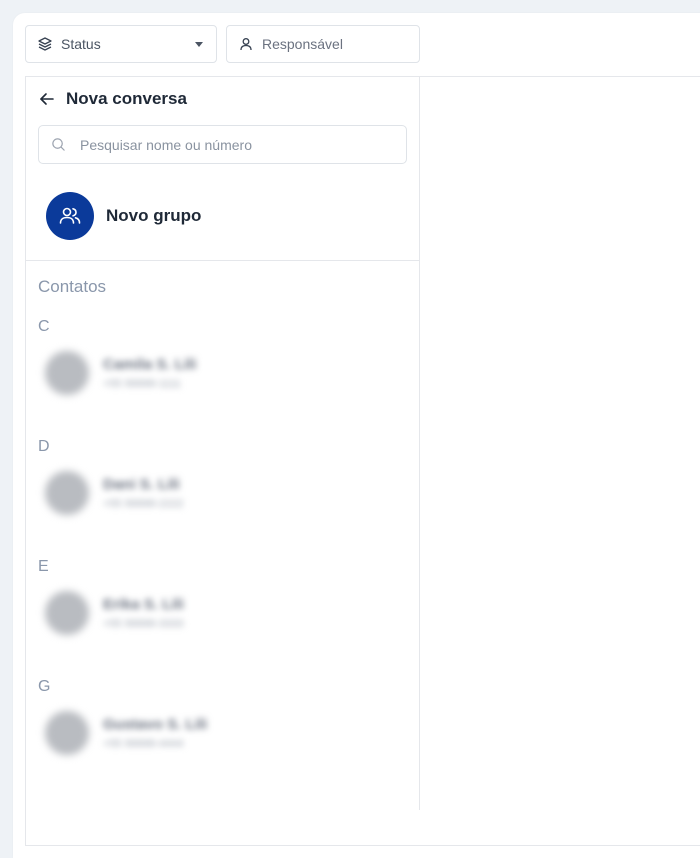 Image resolution: width=700 pixels, height=858 pixels. Describe the element at coordinates (45, 44) in the screenshot. I see `layers-icon` at that location.